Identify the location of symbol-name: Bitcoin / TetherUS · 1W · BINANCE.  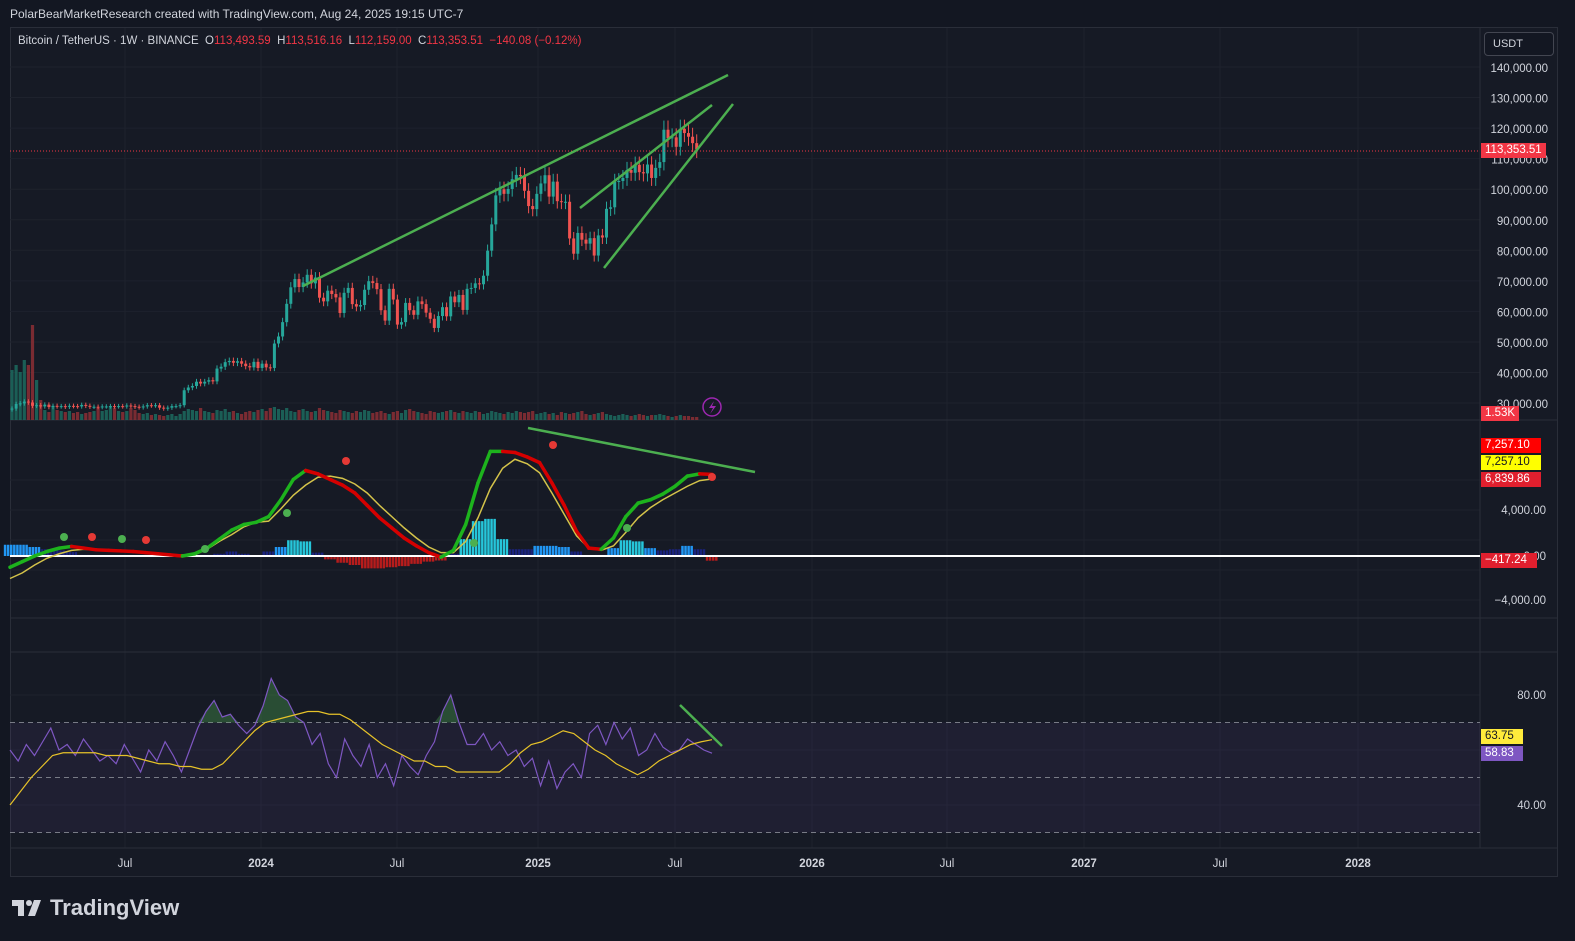
(108, 41).